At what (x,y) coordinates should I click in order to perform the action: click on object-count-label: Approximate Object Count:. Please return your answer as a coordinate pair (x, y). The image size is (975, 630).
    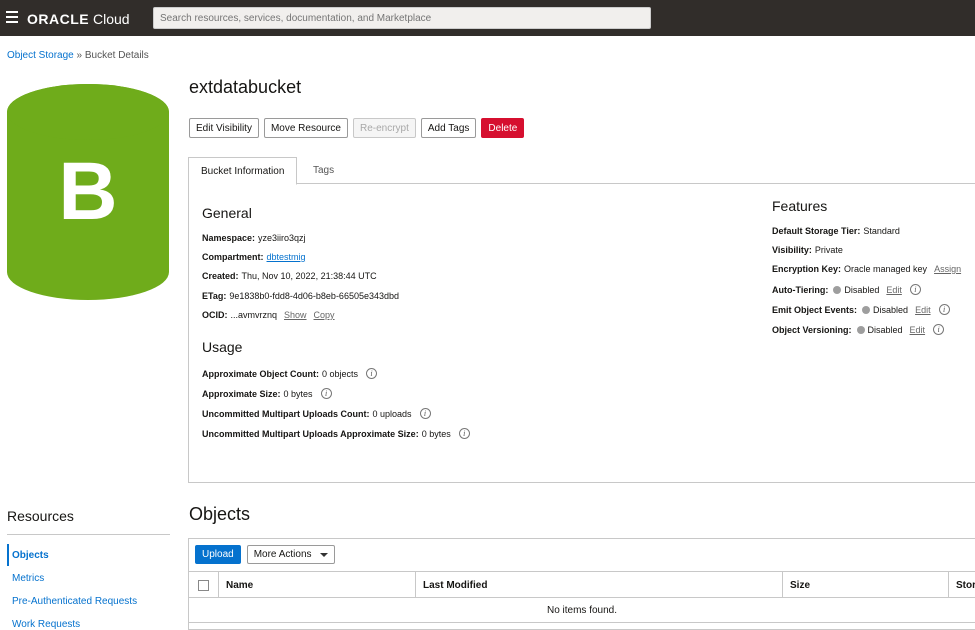
    Looking at the image, I should click on (261, 373).